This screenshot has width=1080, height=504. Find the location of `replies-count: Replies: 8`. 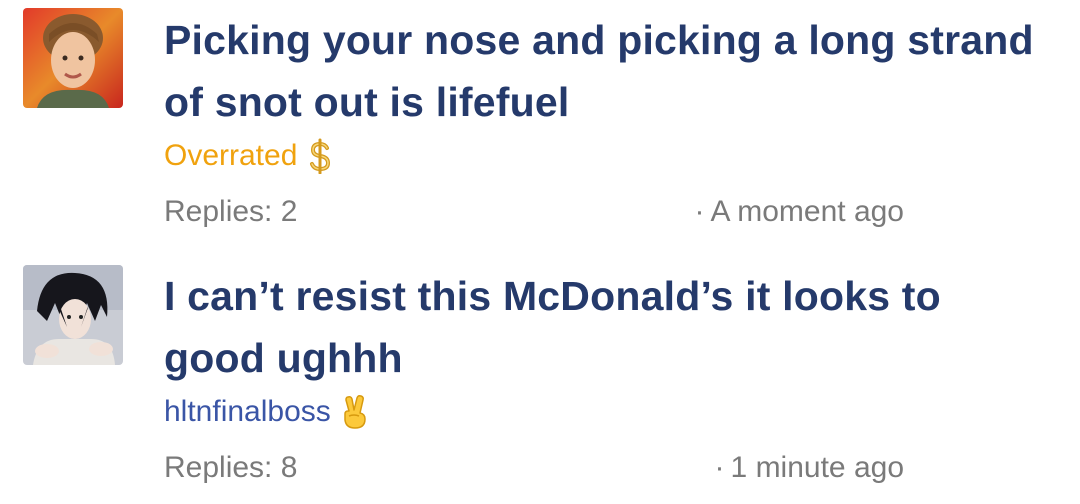

replies-count: Replies: 8 is located at coordinates (231, 467).